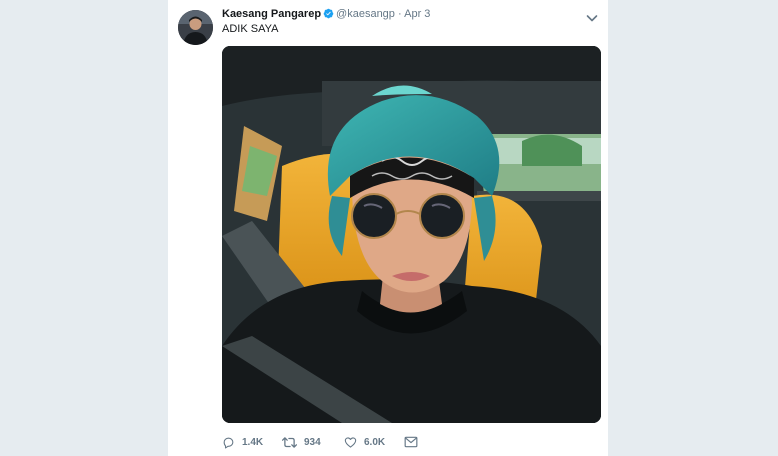 The width and height of the screenshot is (778, 456). I want to click on heart-icon, so click(350, 442).